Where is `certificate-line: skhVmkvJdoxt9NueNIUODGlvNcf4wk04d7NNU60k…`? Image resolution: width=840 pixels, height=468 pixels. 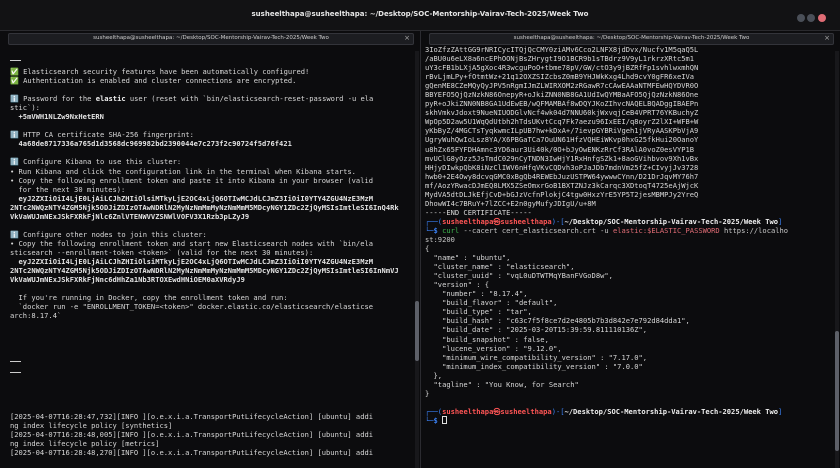
certificate-line: skhVmkvJdoxt9NueNIUODGlvNcf4wk04d7NNU60k… is located at coordinates (562, 113).